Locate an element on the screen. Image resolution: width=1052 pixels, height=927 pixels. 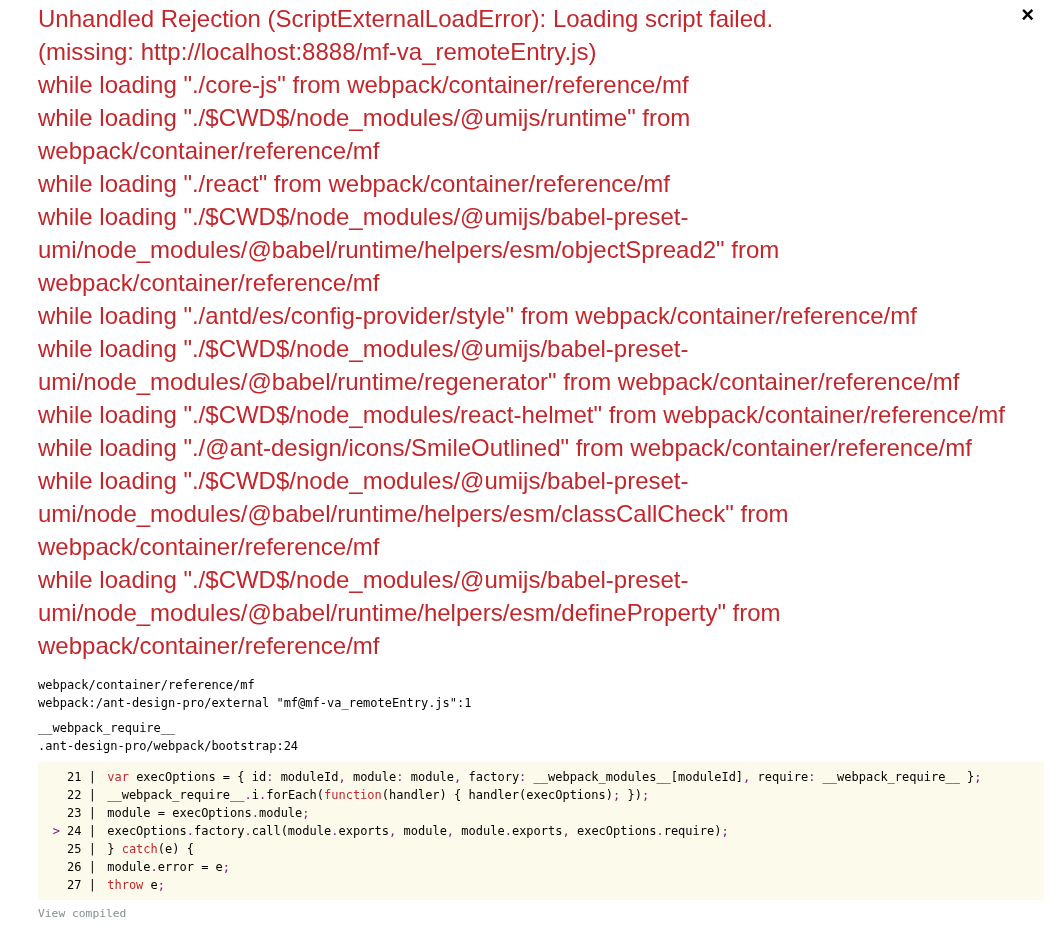
code-line: module = execOptions.module; is located at coordinates (208, 813).